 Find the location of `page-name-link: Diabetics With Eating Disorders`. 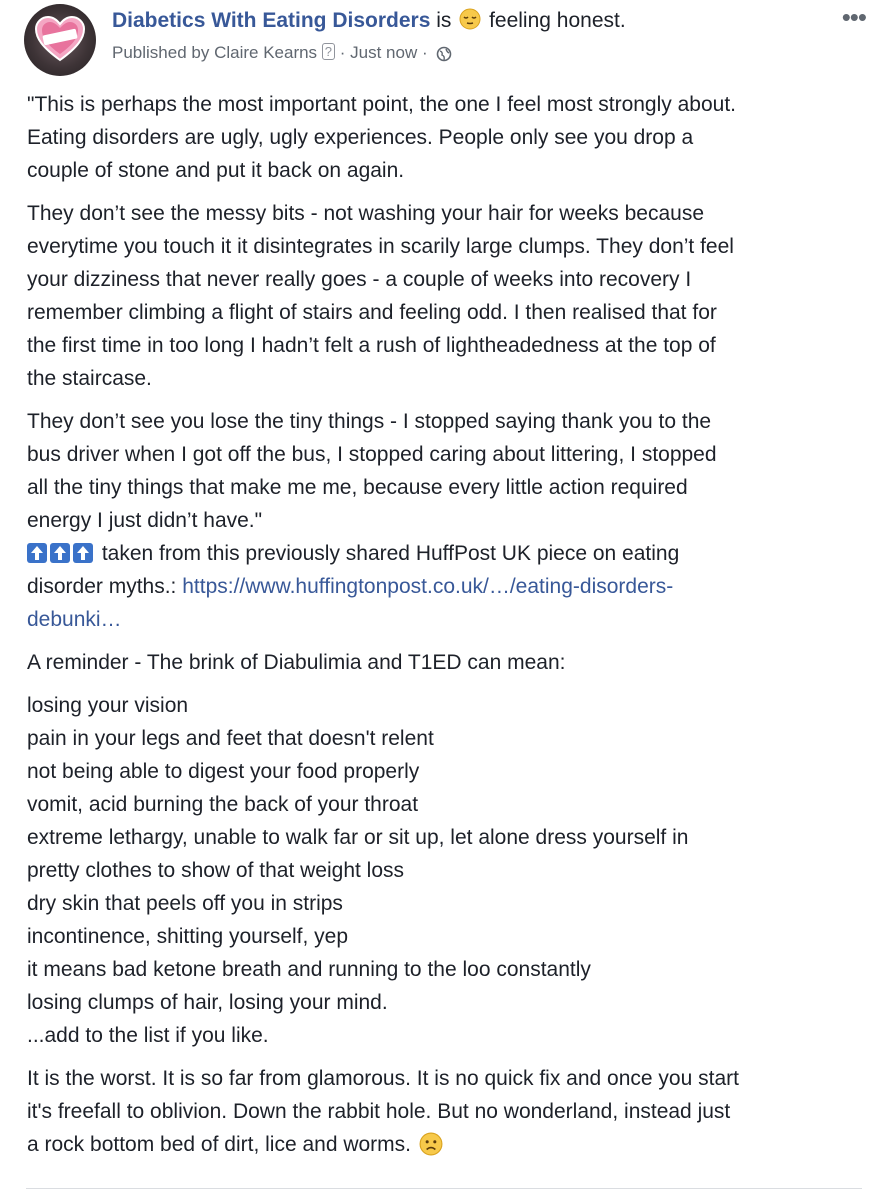

page-name-link: Diabetics With Eating Disorders is located at coordinates (271, 20).